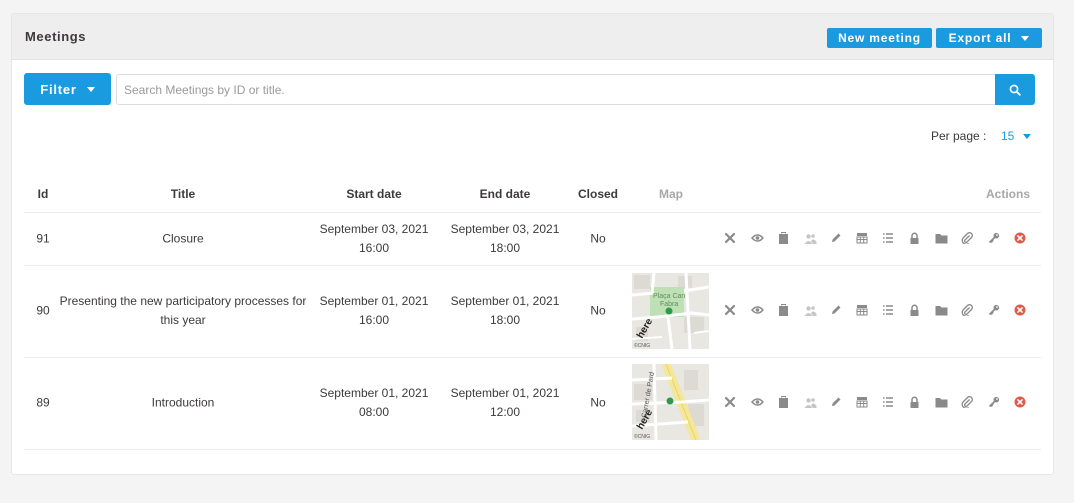 This screenshot has width=1074, height=503. Describe the element at coordinates (505, 412) in the screenshot. I see `end-time: 12:00` at that location.